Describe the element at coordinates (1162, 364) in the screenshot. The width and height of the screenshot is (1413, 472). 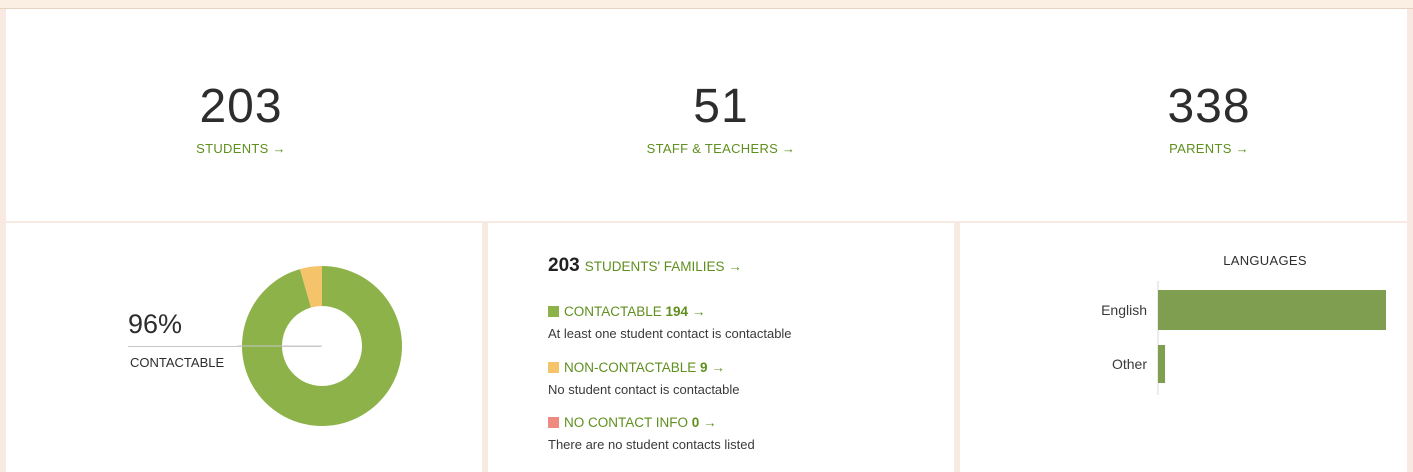
I see `language-bar-other` at that location.